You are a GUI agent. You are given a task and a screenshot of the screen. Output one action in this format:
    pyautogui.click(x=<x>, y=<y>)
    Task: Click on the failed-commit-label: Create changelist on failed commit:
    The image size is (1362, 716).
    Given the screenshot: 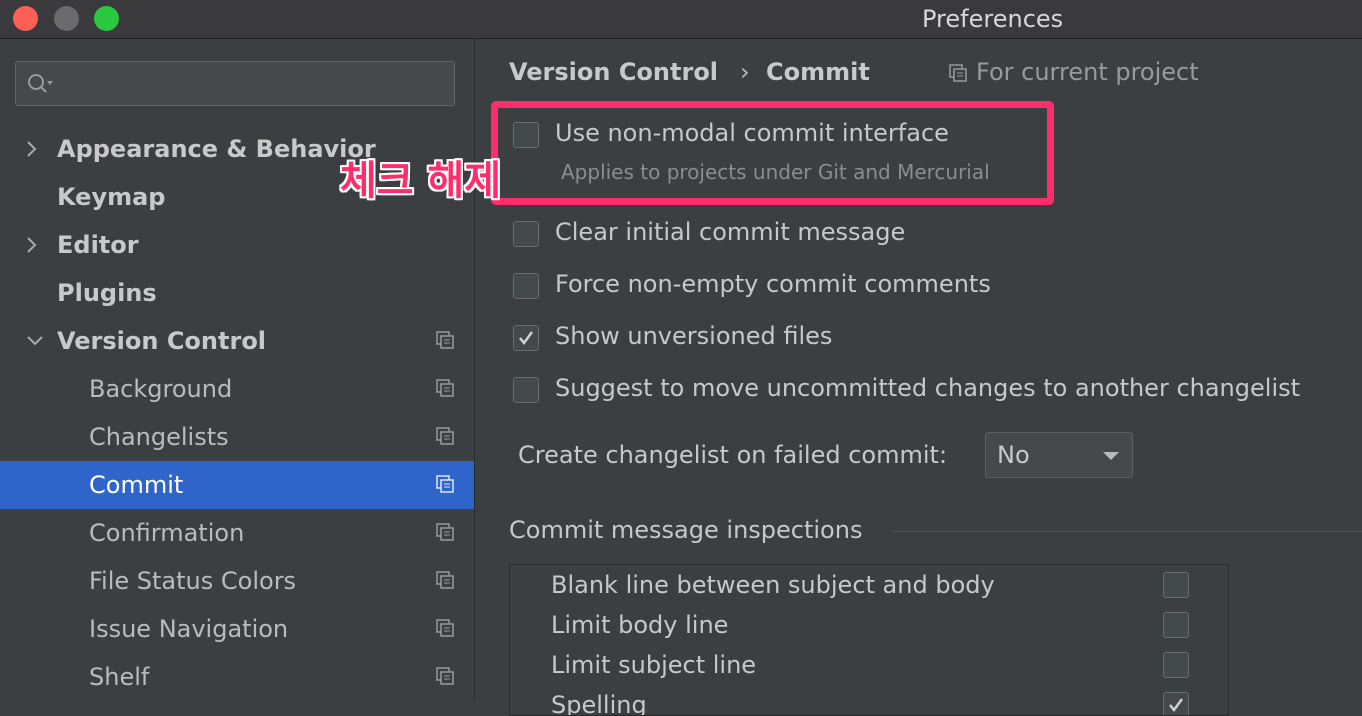 What is the action you would take?
    pyautogui.click(x=733, y=455)
    